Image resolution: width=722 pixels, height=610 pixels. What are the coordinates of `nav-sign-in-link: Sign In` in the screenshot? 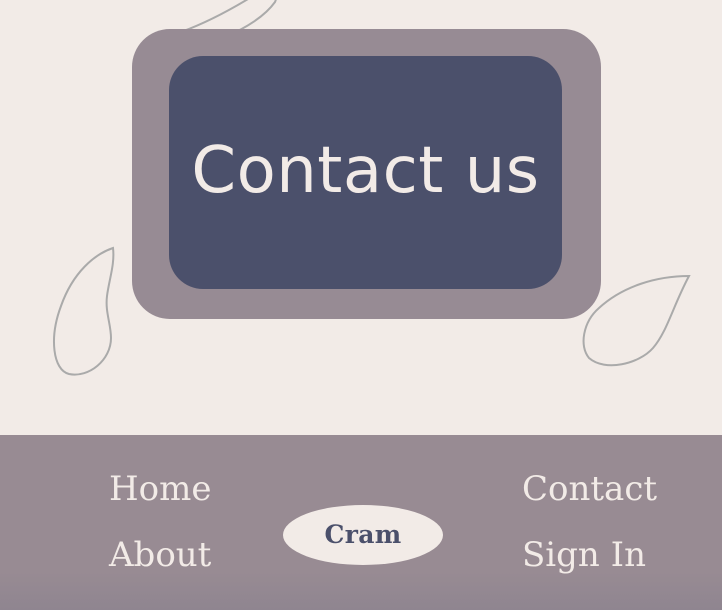 It's located at (584, 555).